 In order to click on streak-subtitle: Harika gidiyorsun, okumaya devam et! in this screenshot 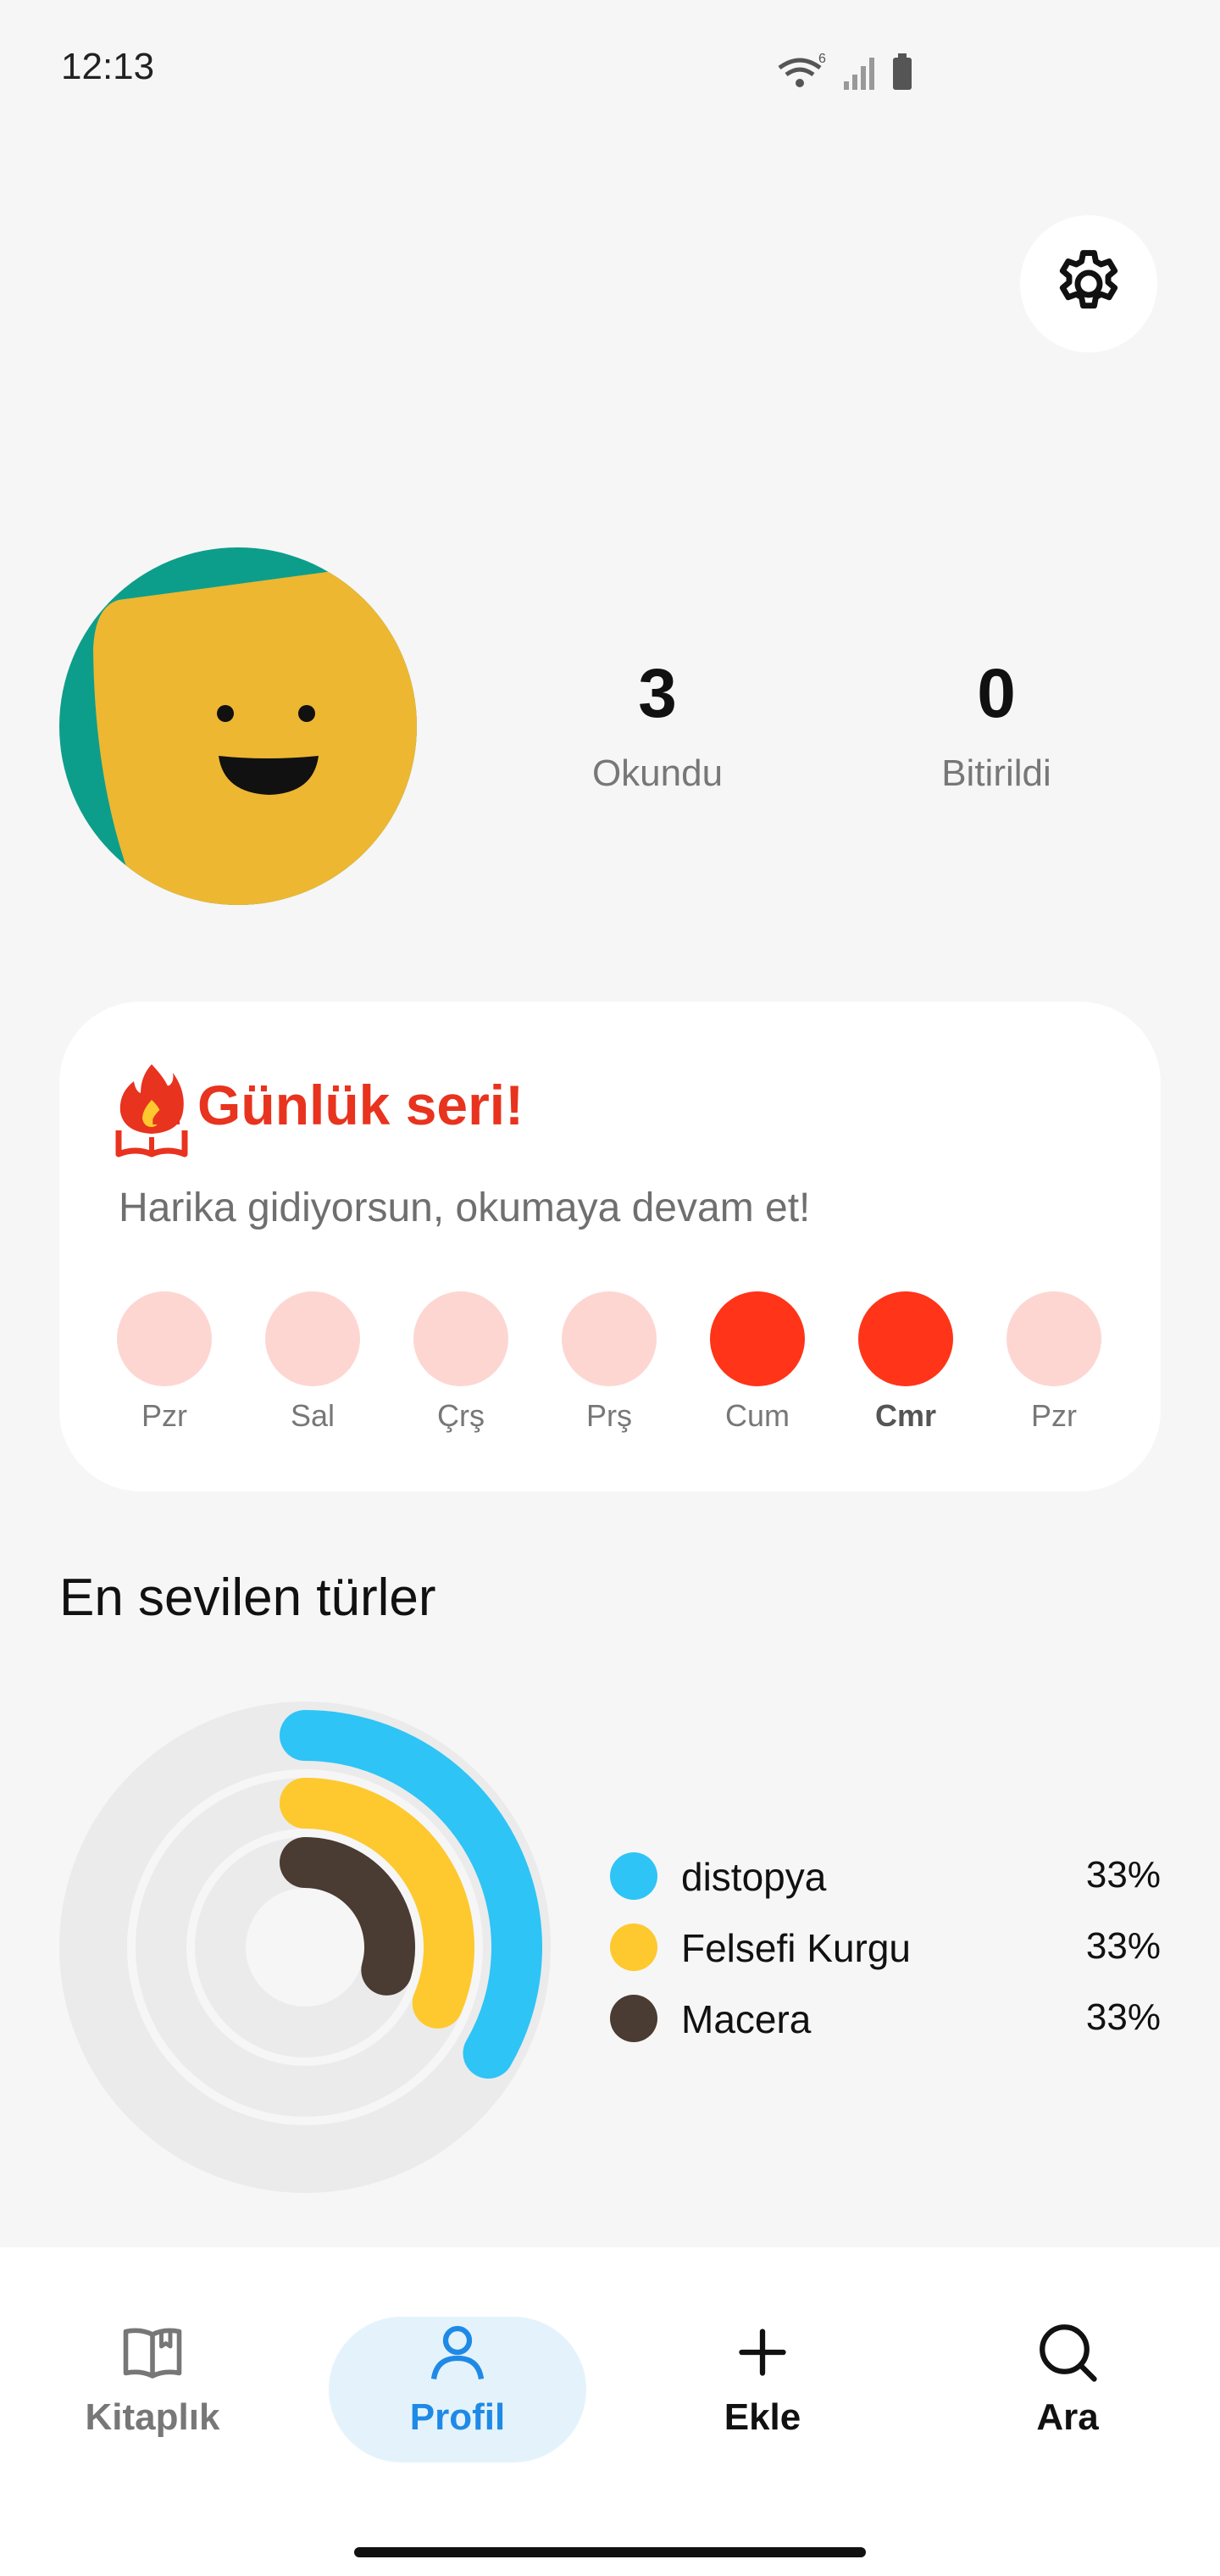, I will do `click(465, 1207)`.